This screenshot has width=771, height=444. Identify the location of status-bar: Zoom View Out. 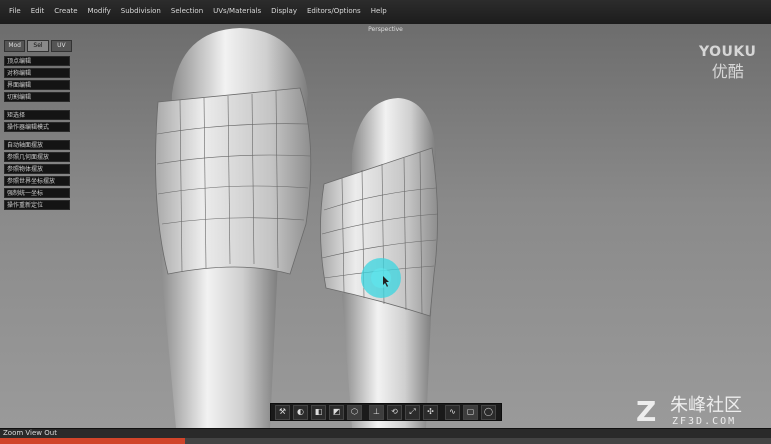
(385, 436).